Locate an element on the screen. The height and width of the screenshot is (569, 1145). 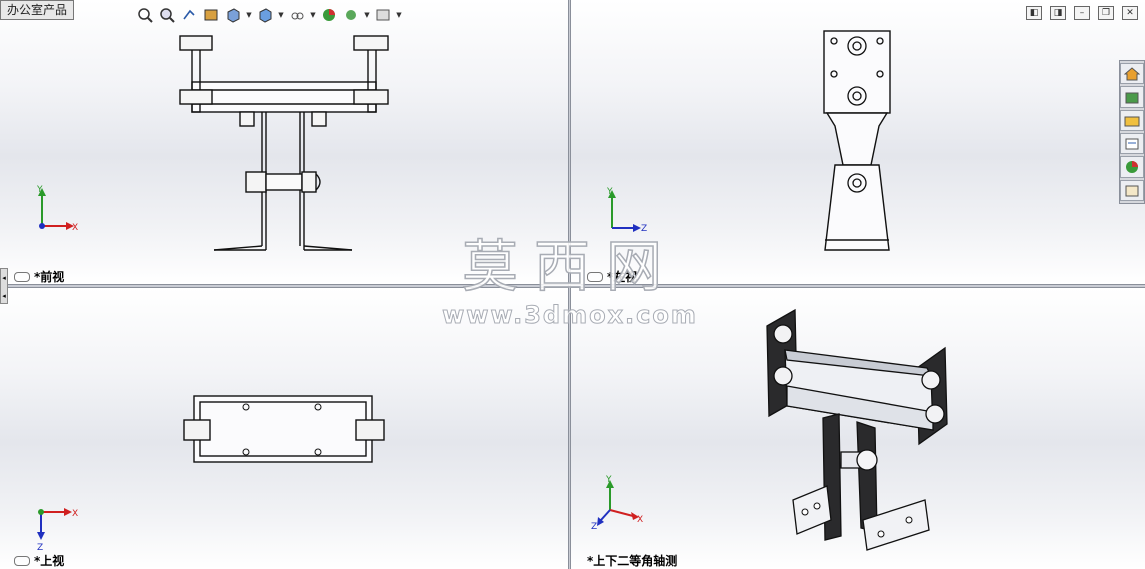
task-pane is located at coordinates (1132, 132).